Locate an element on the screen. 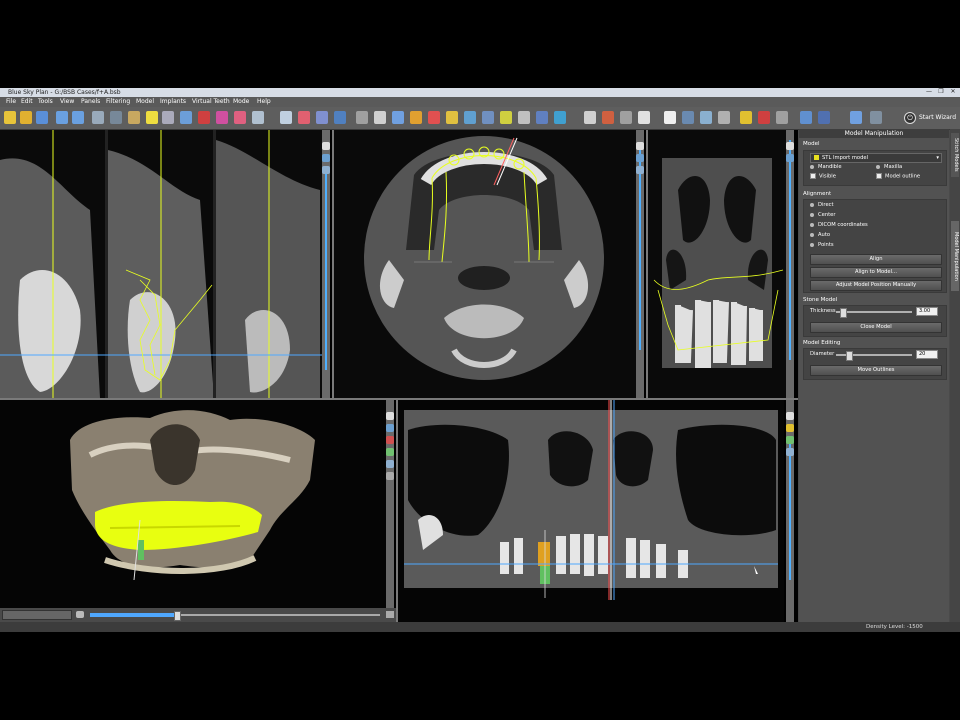  tab-stitch-models: Stitch Models is located at coordinates (955, 155).